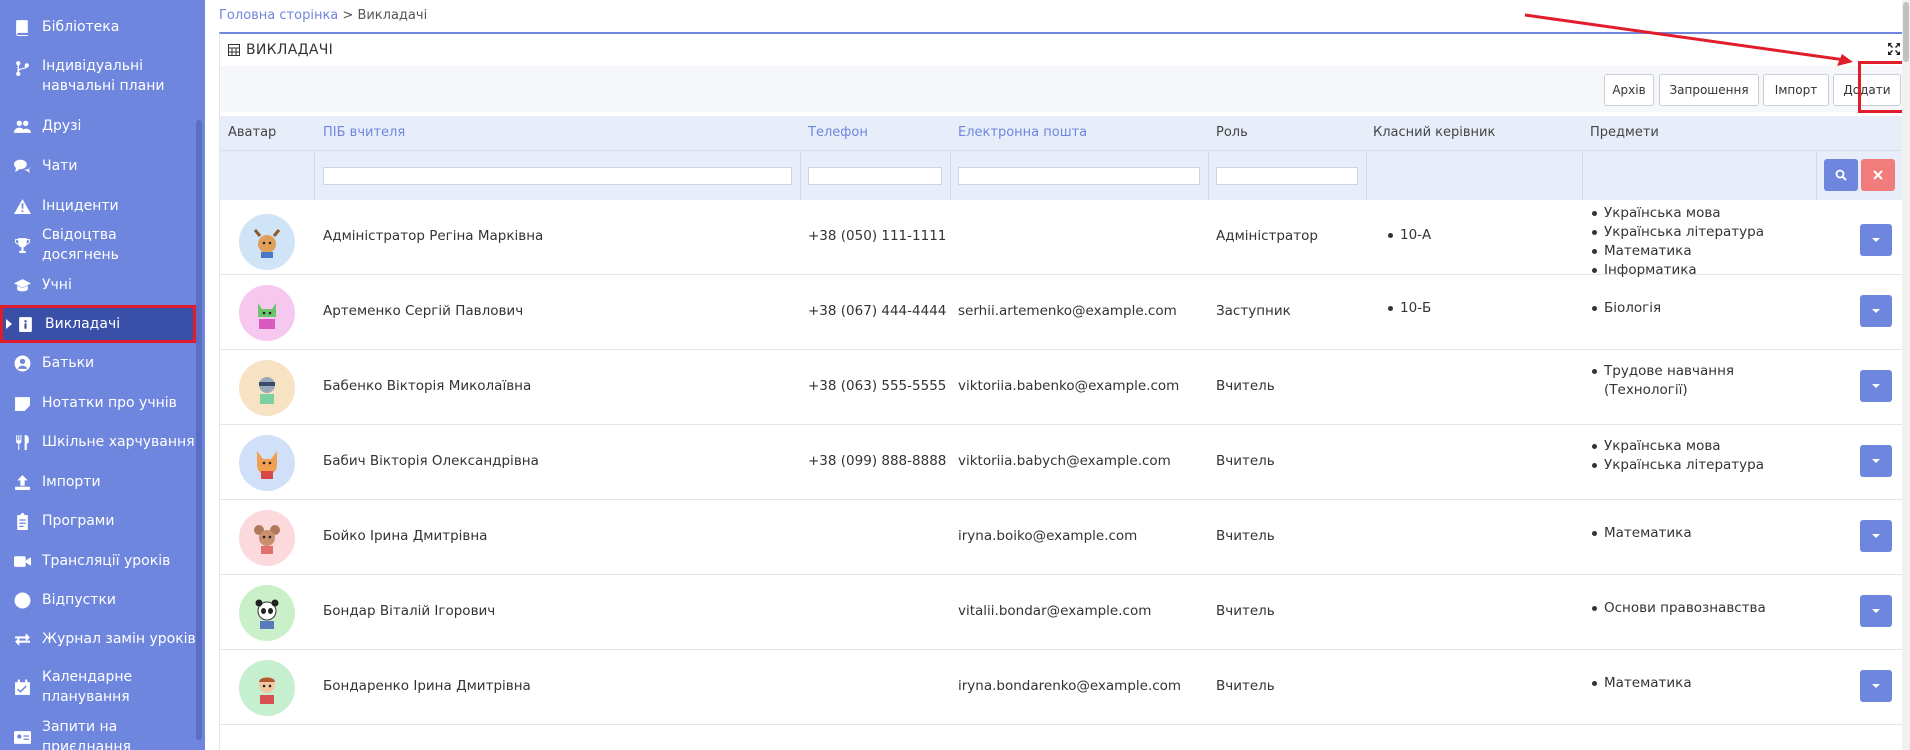 Image resolution: width=1910 pixels, height=750 pixels. I want to click on clipboard-icon, so click(22, 521).